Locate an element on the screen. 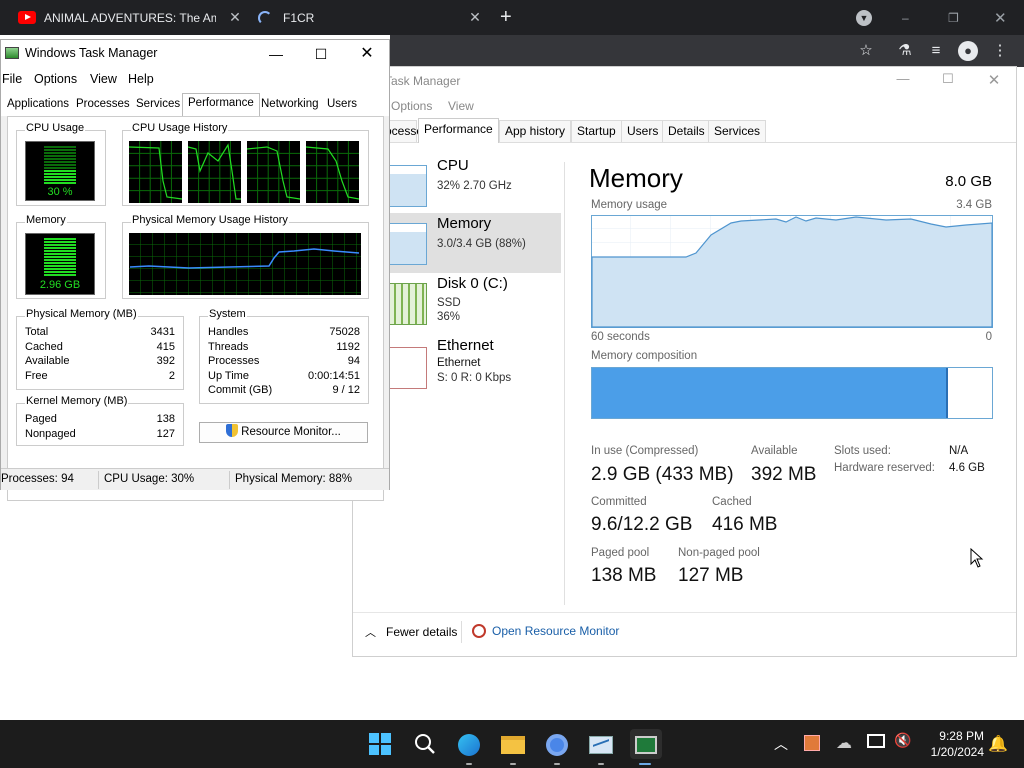 The height and width of the screenshot is (768, 1024). search-button is located at coordinates (425, 744).